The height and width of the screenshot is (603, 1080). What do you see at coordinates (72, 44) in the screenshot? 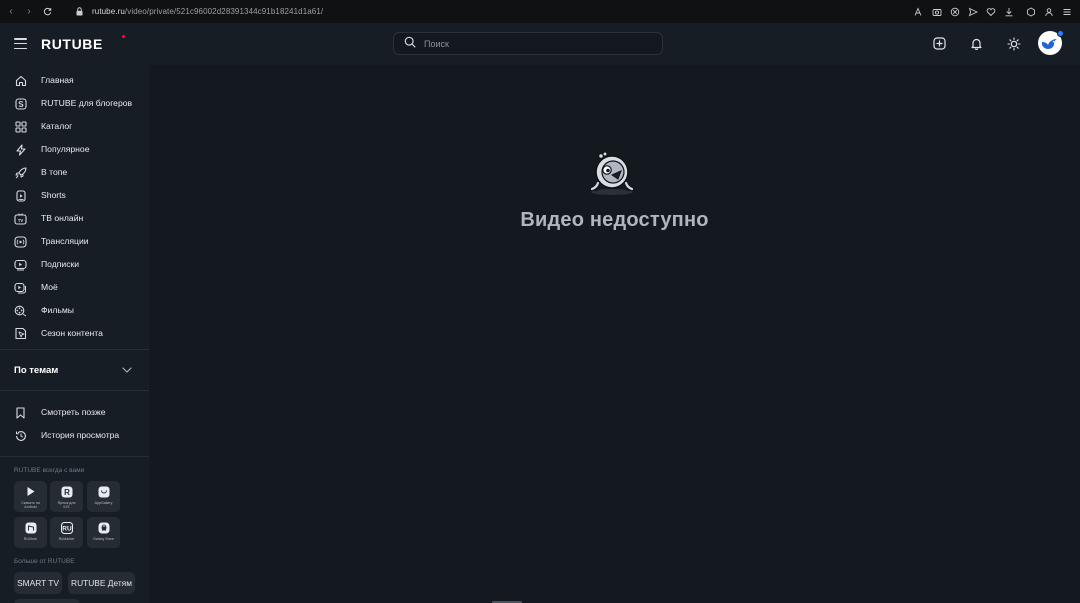
I see `rutube-logo: RUTUBE` at bounding box center [72, 44].